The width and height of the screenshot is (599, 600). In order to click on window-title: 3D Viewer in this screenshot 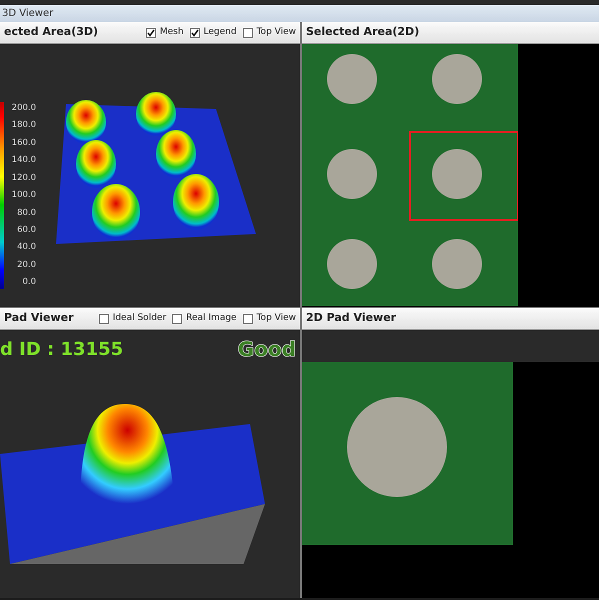, I will do `click(299, 13)`.